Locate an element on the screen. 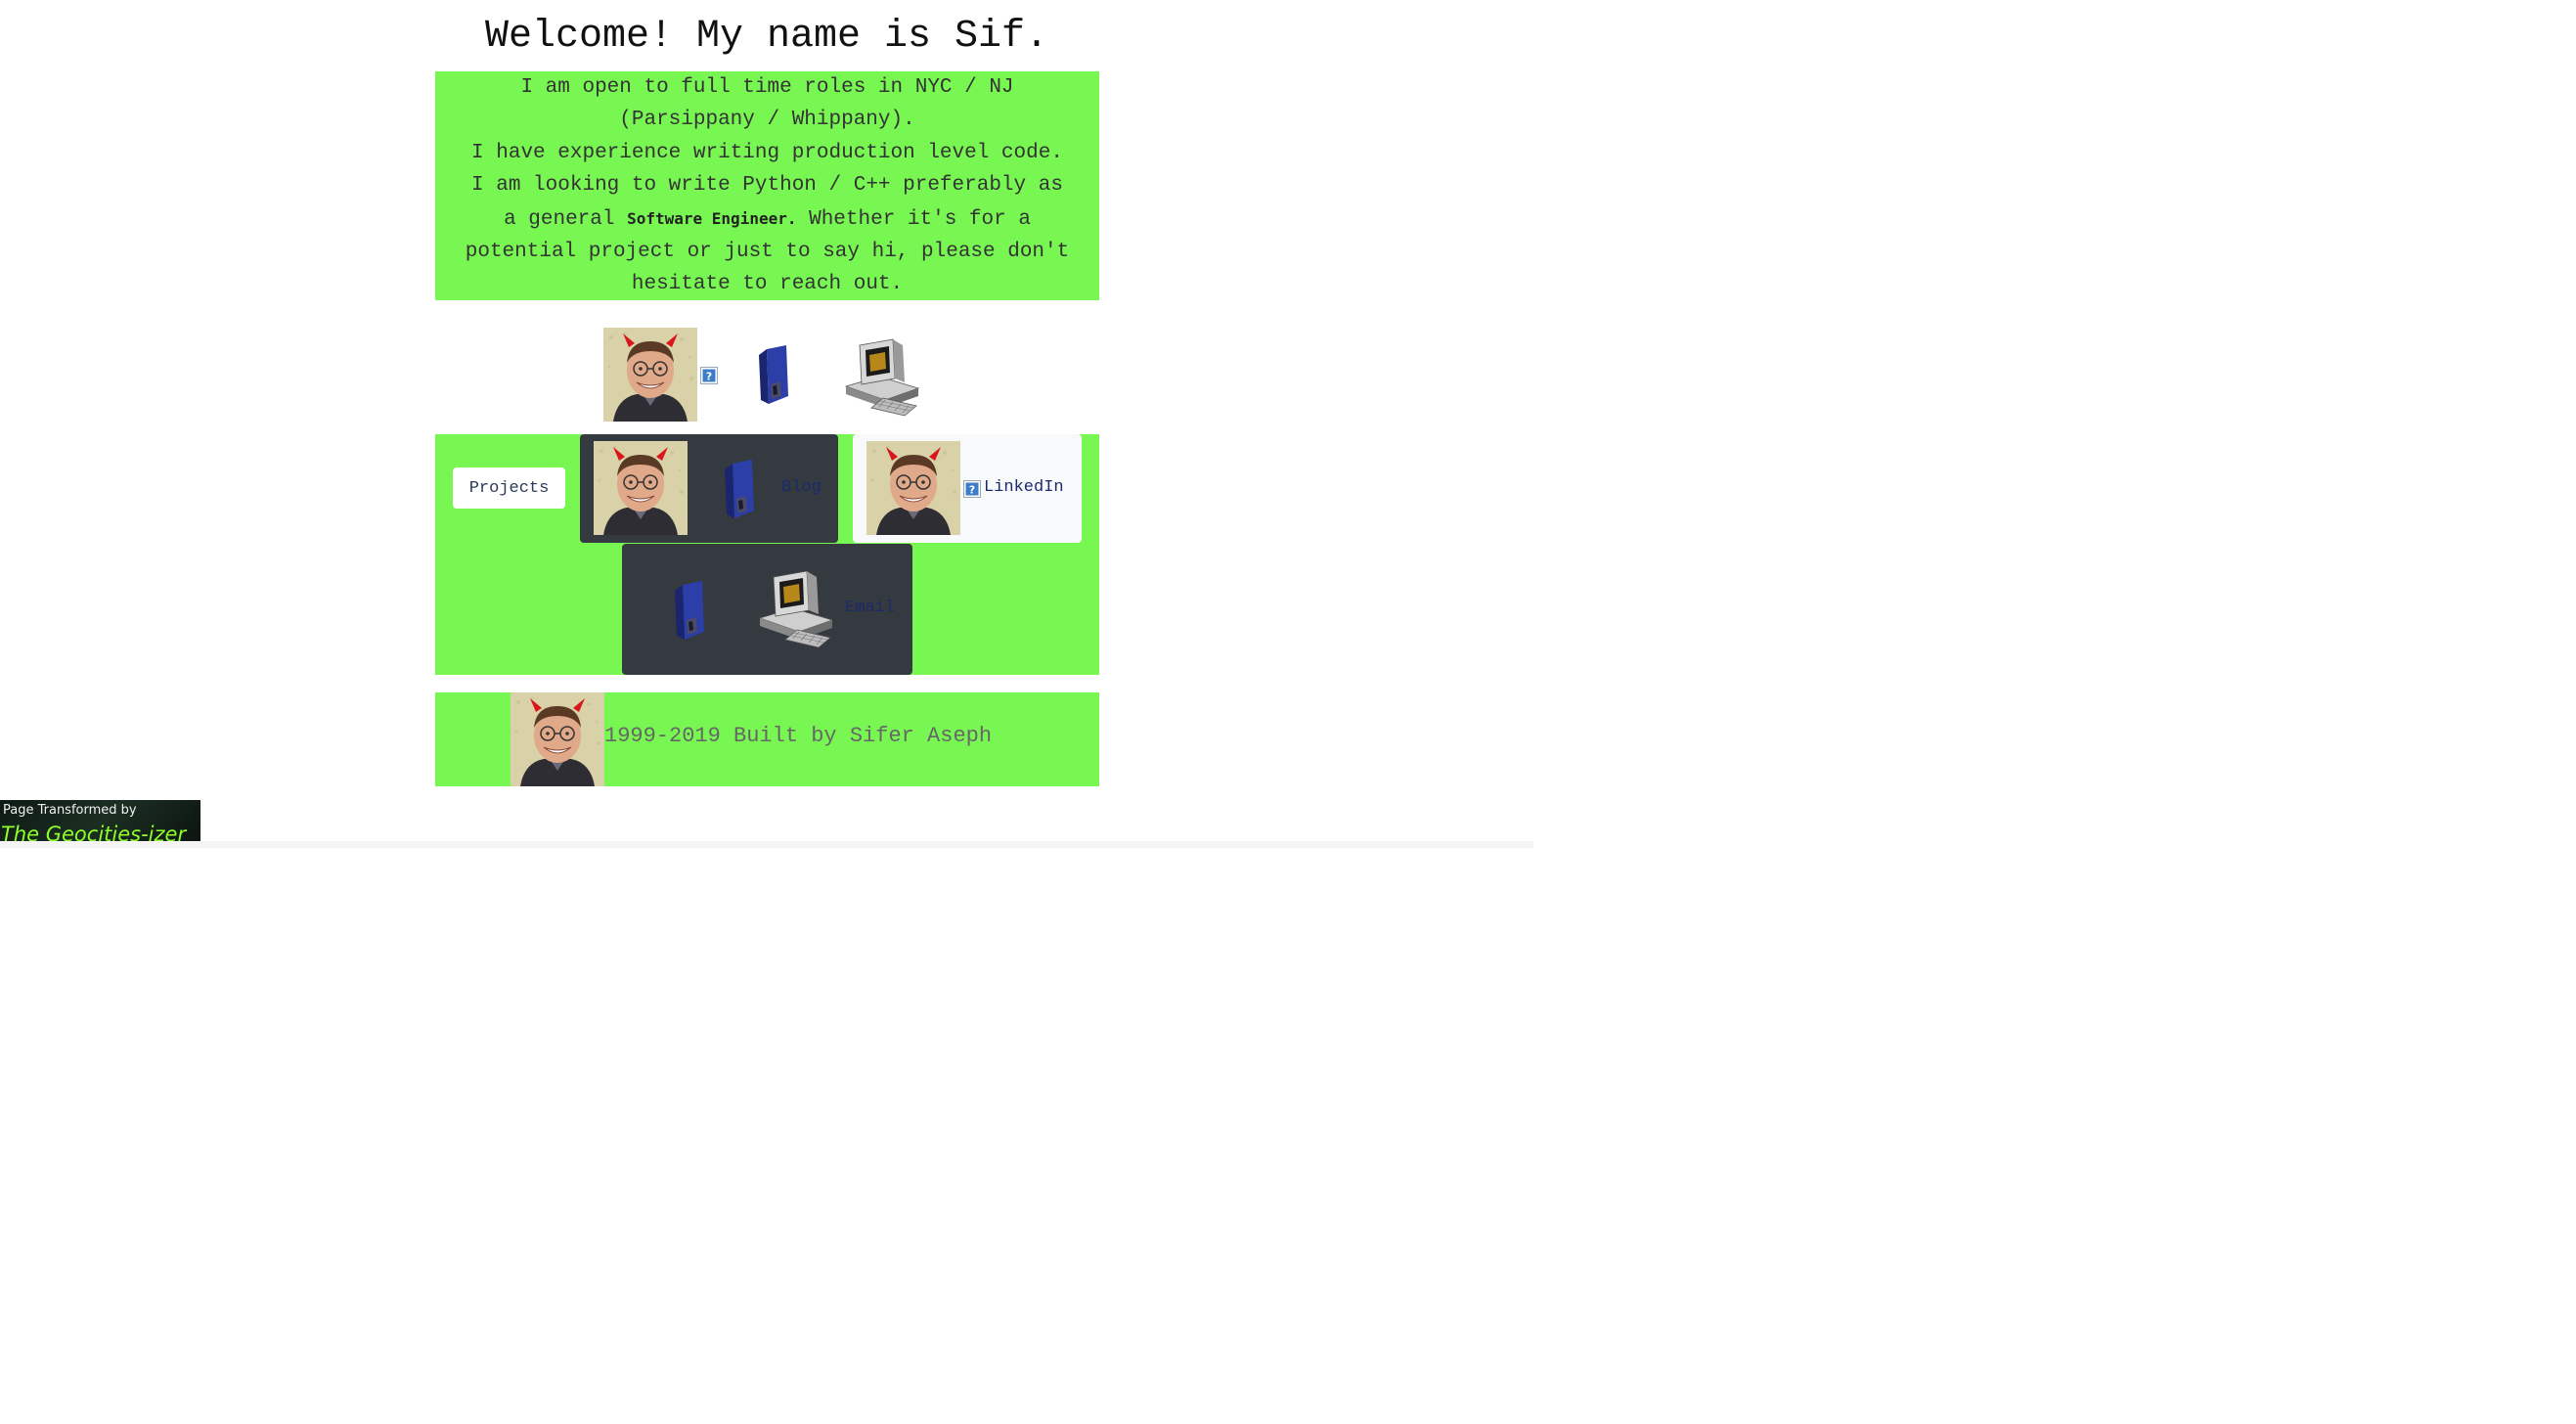 The height and width of the screenshot is (1424, 2576). blog-button: Blog is located at coordinates (709, 488).